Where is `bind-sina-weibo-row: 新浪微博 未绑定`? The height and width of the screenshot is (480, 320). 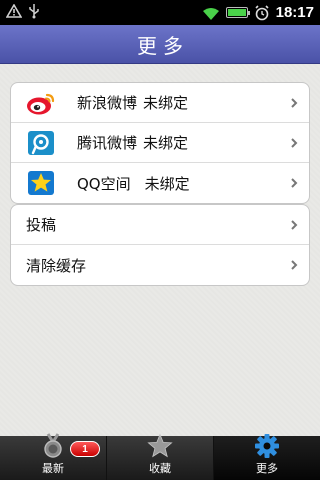
bind-sina-weibo-row: 新浪微博 未绑定 is located at coordinates (160, 103).